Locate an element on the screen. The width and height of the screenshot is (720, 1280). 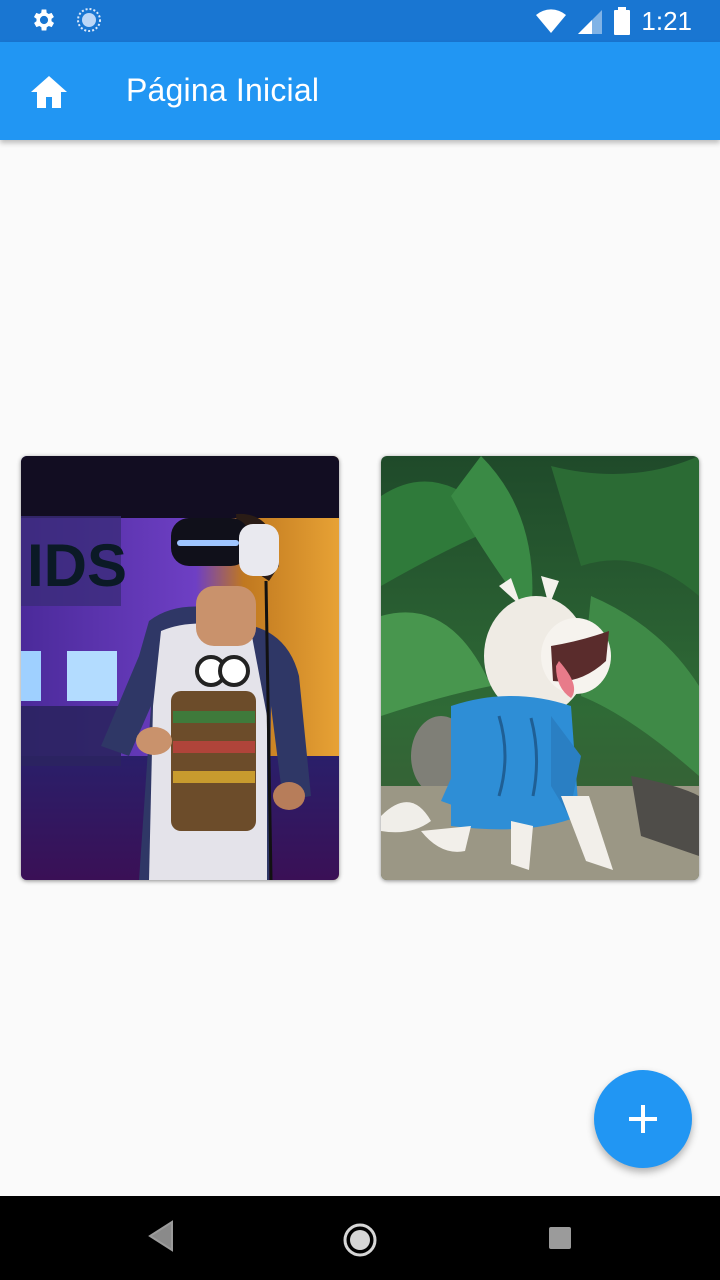
status-time: 1:21 is located at coordinates (666, 21).